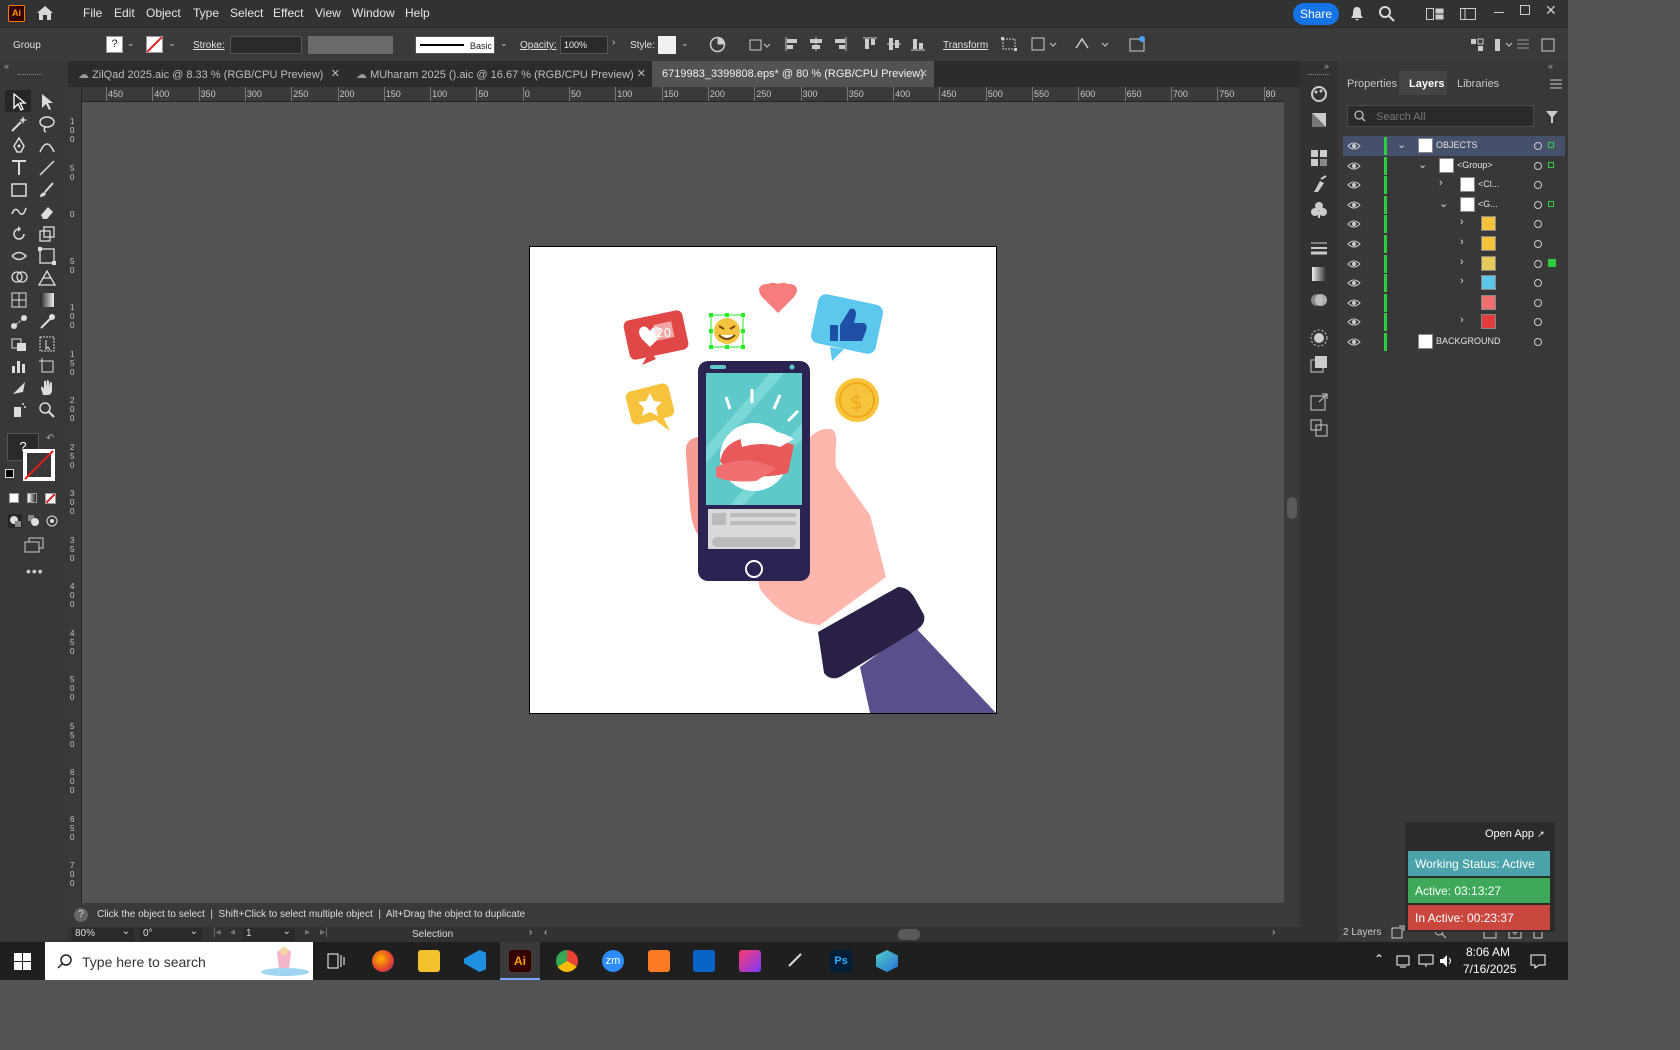 The height and width of the screenshot is (1050, 1680). What do you see at coordinates (1319, 364) in the screenshot?
I see `graphic-styles-icon` at bounding box center [1319, 364].